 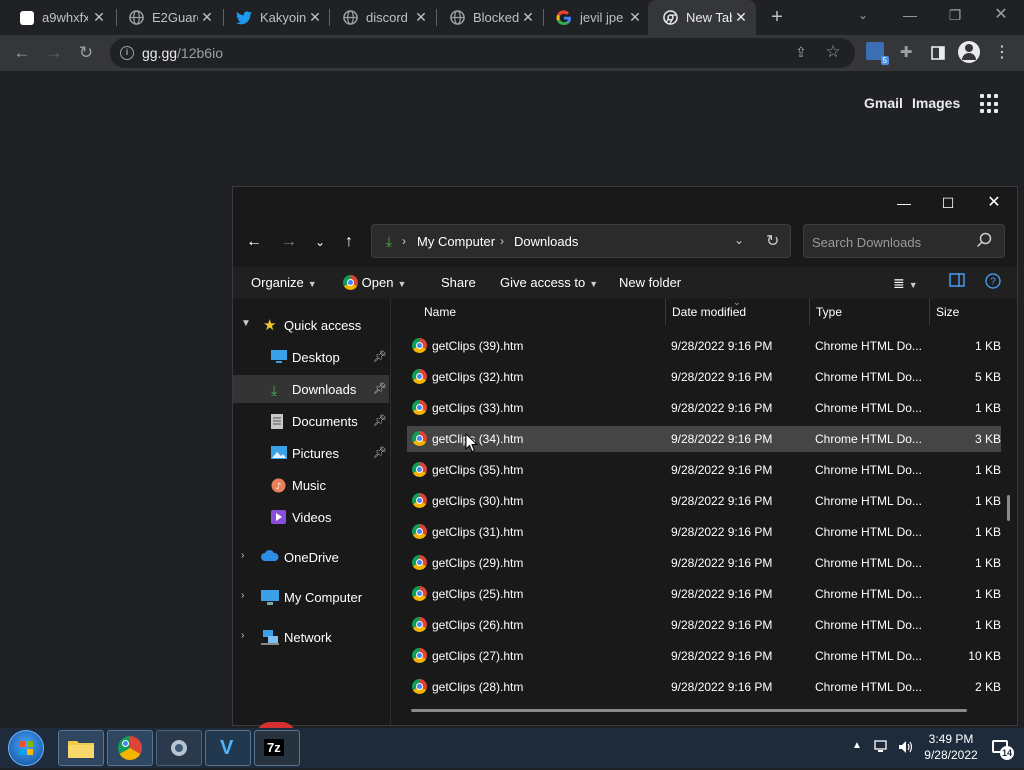 I want to click on bookmark-star-icon: ☆, so click(x=833, y=52).